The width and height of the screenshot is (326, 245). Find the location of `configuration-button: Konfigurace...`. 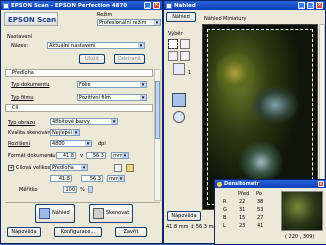

configuration-button: Konfigurace... is located at coordinates (78, 232).